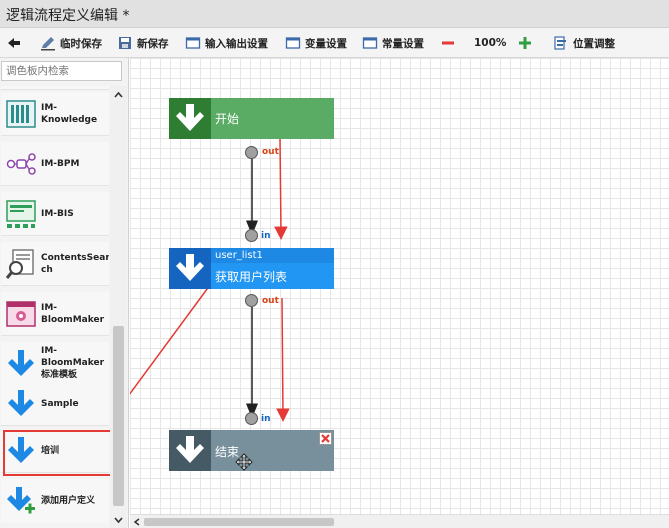 The height and width of the screenshot is (528, 669). I want to click on position-adjust-label: 位置调整, so click(594, 43).